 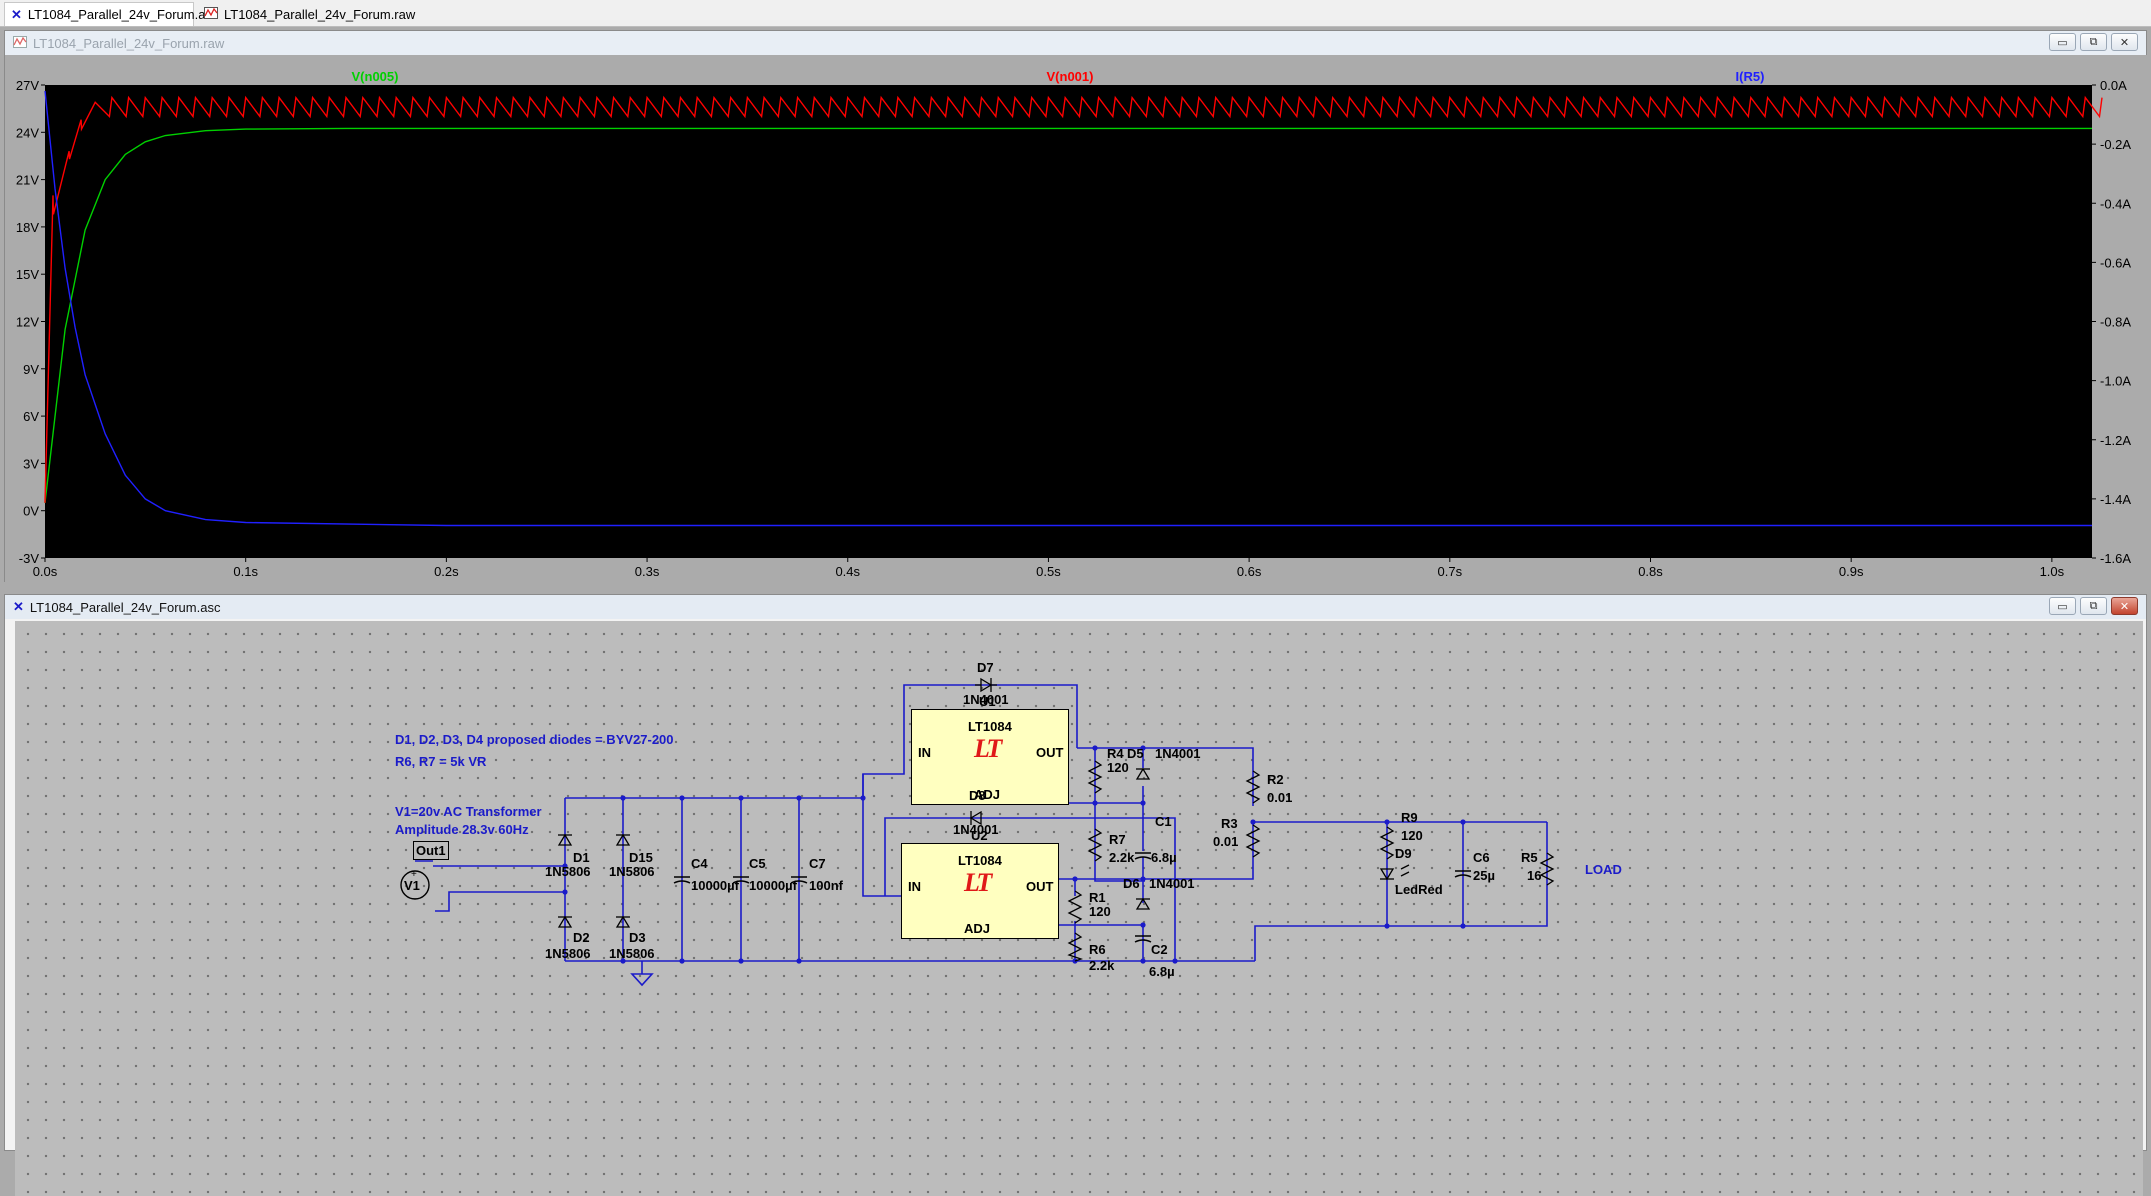 What do you see at coordinates (980, 860) in the screenshot?
I see `ic-u2-part: LT1084` at bounding box center [980, 860].